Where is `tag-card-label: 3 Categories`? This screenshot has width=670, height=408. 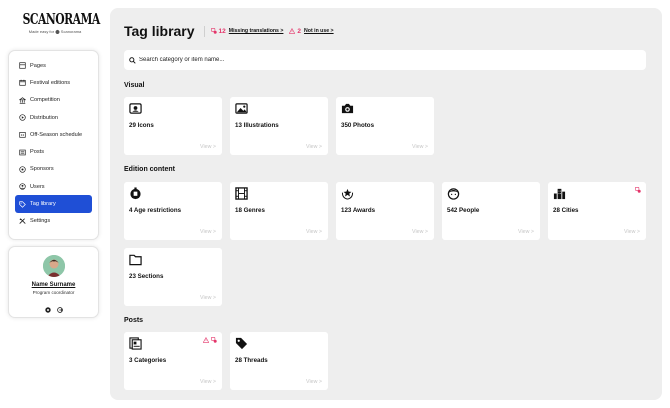 tag-card-label: 3 Categories is located at coordinates (148, 360).